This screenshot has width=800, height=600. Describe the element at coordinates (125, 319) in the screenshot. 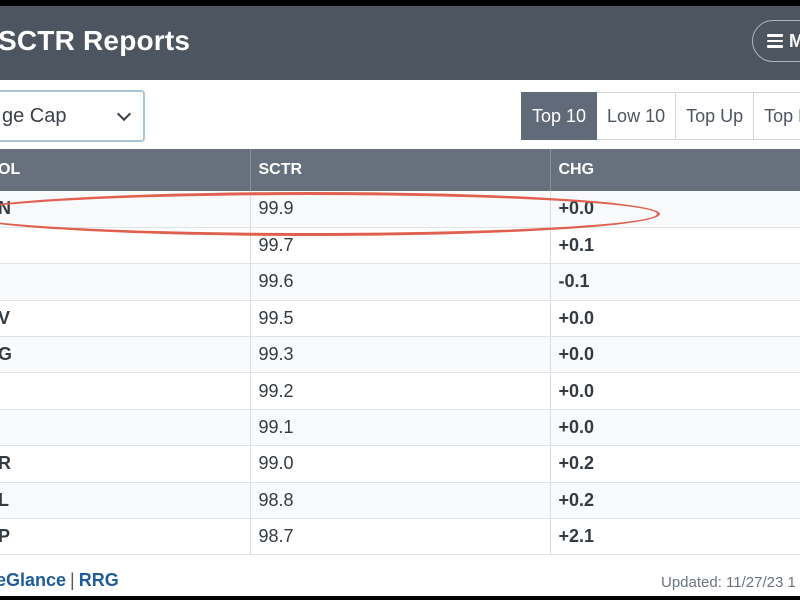

I see `symbol-cell: V` at that location.